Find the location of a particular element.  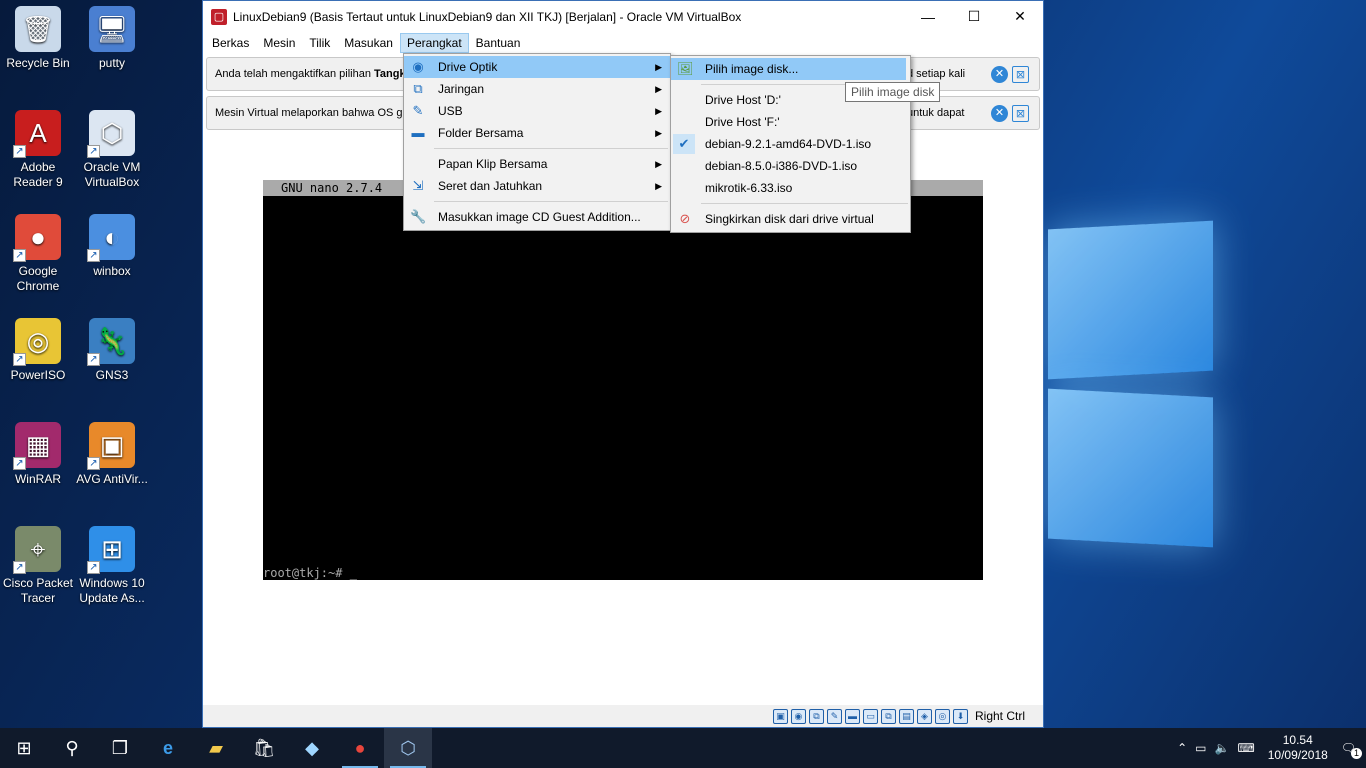

maximize-button: ☐ is located at coordinates (974, 16).